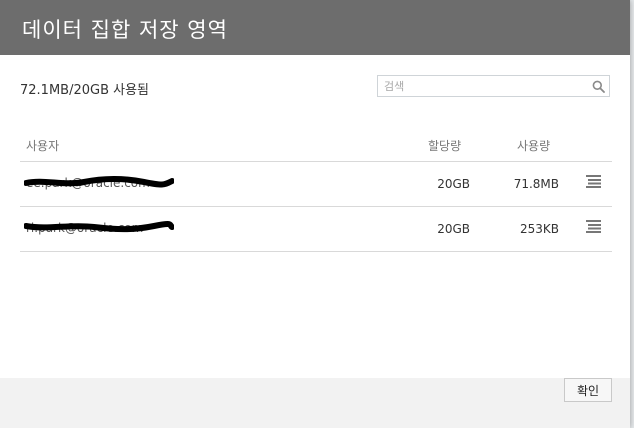 This screenshot has width=634, height=428. Describe the element at coordinates (315, 403) in the screenshot. I see `dialog-footer` at that location.